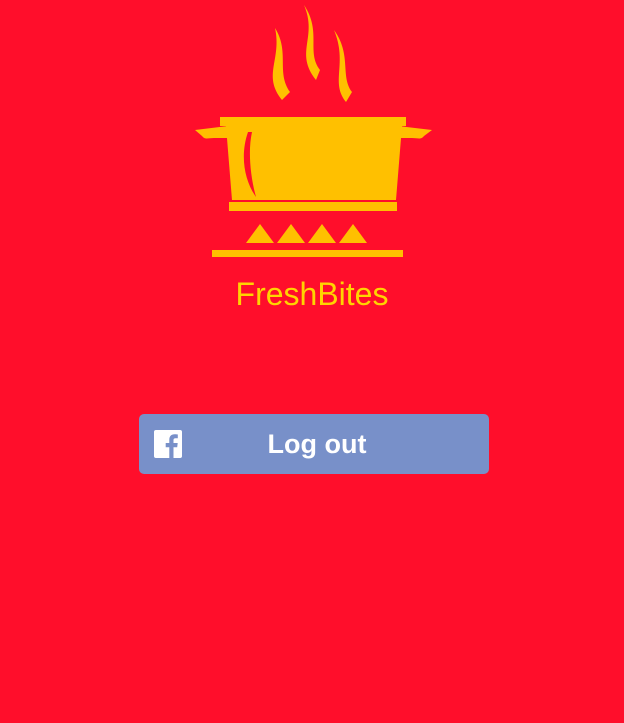 This screenshot has width=624, height=723. I want to click on app-name: FreshBites, so click(312, 294).